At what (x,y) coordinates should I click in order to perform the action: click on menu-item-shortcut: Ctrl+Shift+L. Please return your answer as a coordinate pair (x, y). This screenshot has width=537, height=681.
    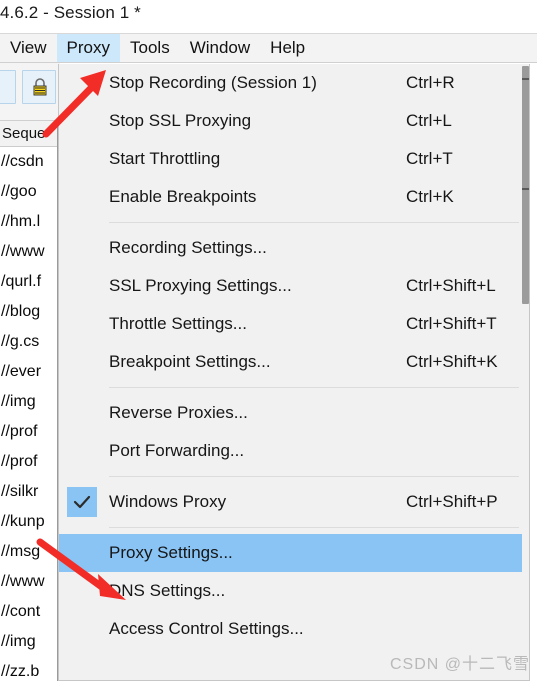
    Looking at the image, I should click on (451, 285).